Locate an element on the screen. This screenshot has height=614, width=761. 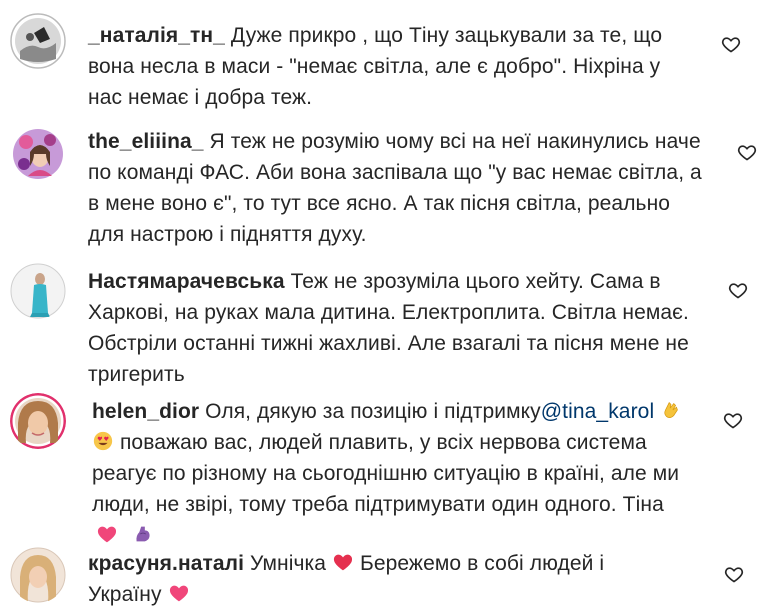
clapping-hands-emoji is located at coordinates (671, 410).